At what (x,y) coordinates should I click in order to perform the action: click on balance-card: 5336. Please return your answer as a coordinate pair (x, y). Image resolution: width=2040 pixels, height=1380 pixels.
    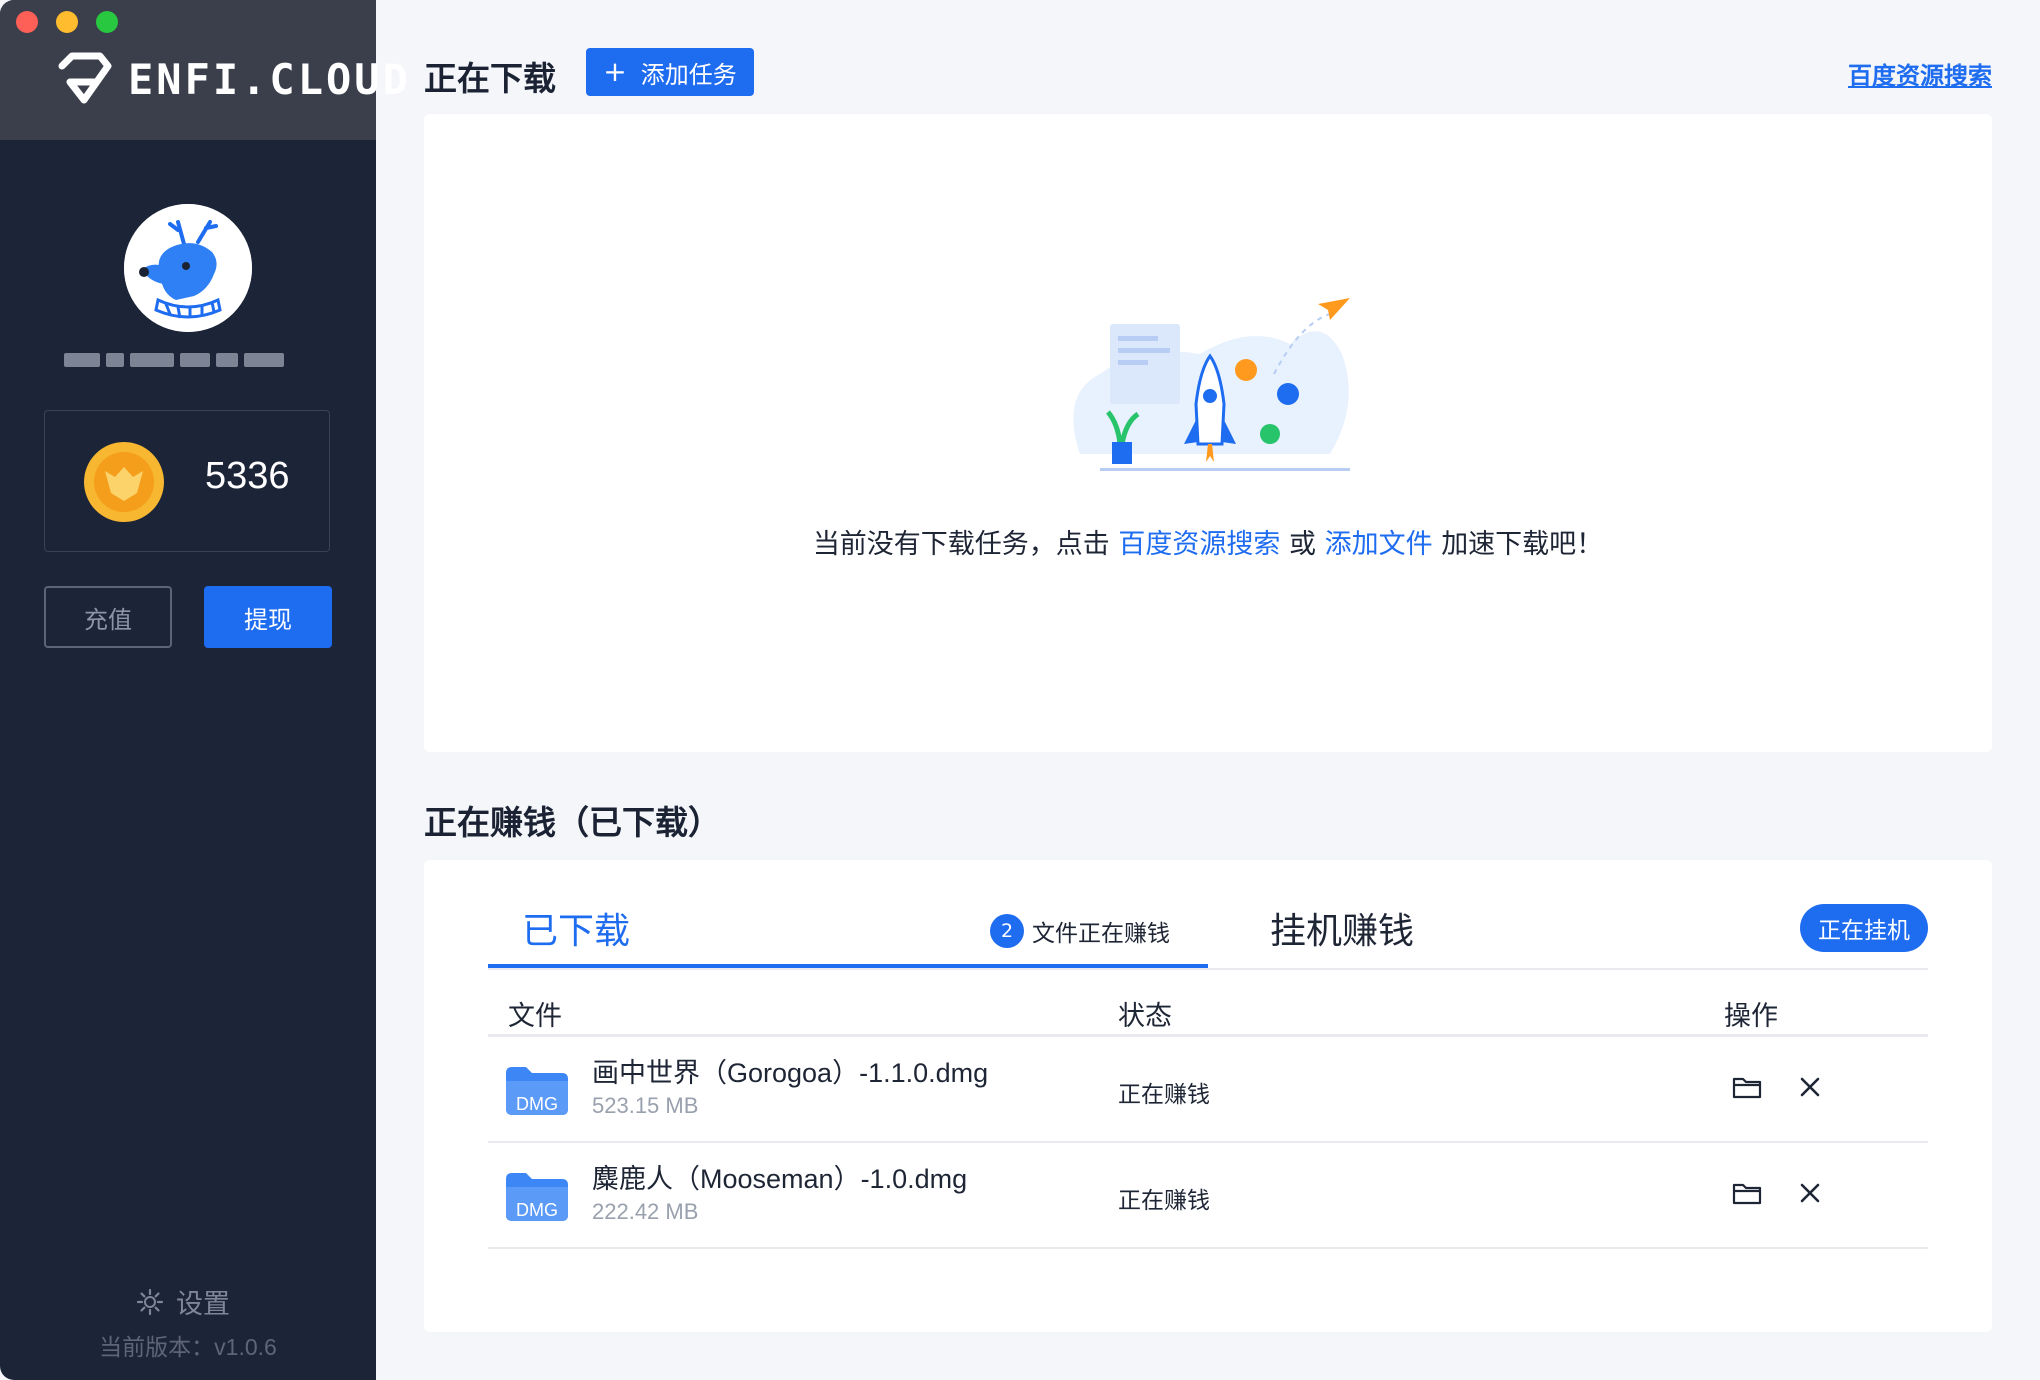
    Looking at the image, I should click on (187, 481).